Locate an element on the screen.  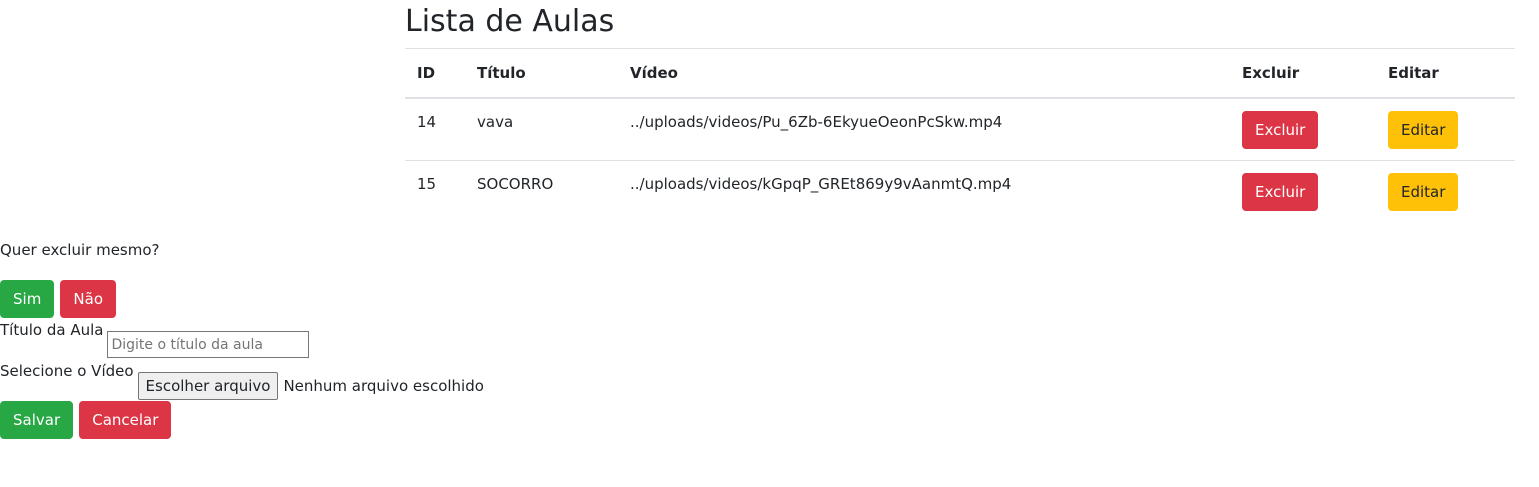
column-header-excluir: Excluir is located at coordinates (1303, 73).